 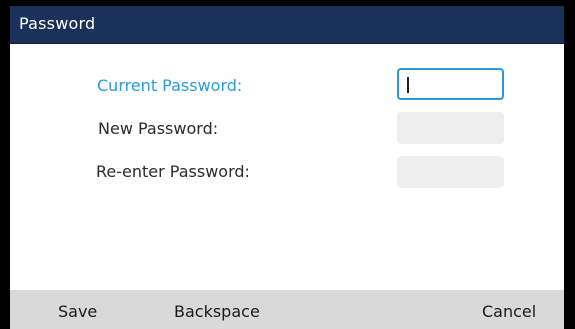 What do you see at coordinates (57, 23) in the screenshot?
I see `screen-title: Password` at bounding box center [57, 23].